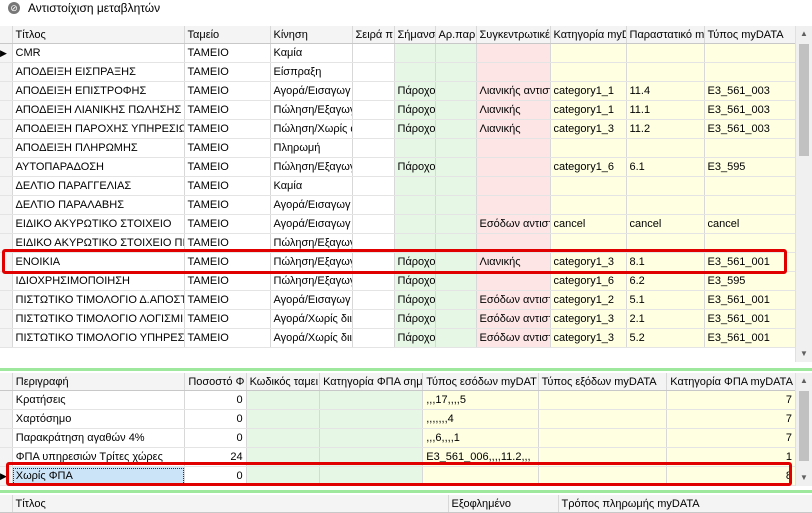  I want to click on col-header: Συγκεντρωτικέ, so click(513, 35).